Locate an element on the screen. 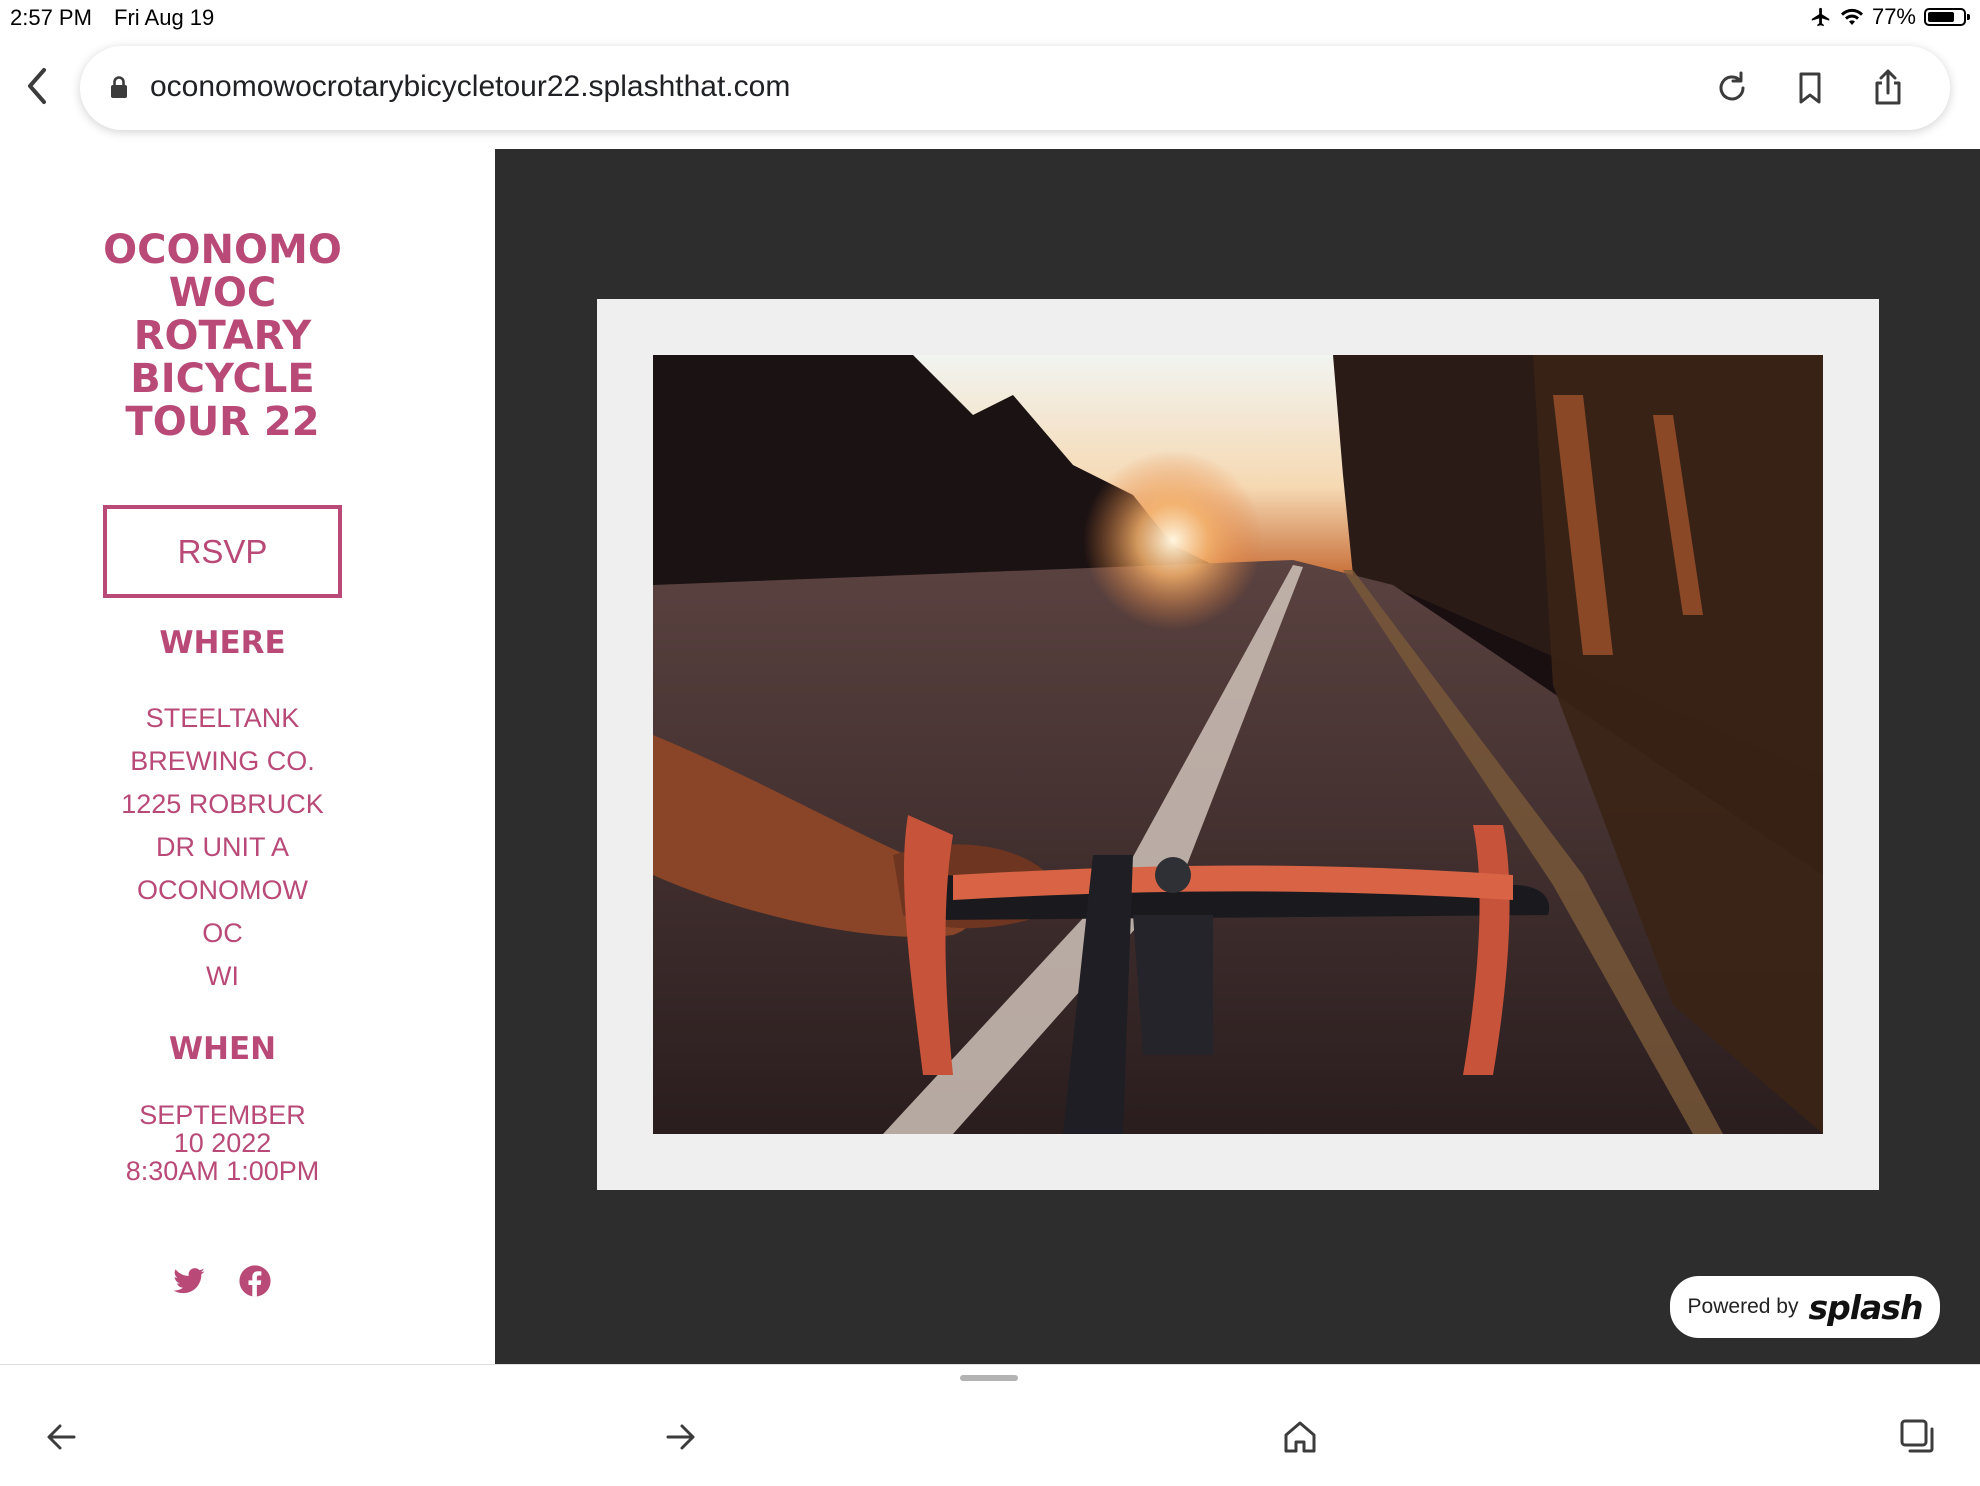 This screenshot has height=1486, width=1980. rsvp-button: RSVP is located at coordinates (222, 551).